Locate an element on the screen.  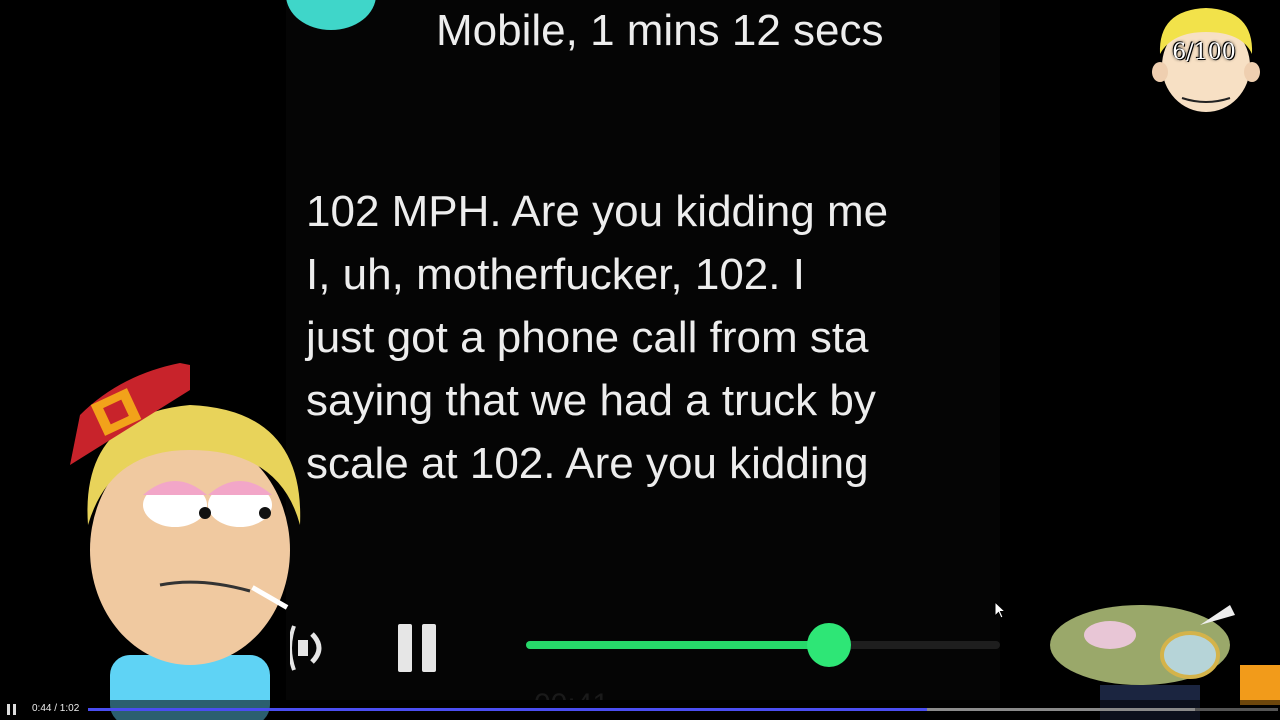
audio-seek-slider is located at coordinates (763, 645).